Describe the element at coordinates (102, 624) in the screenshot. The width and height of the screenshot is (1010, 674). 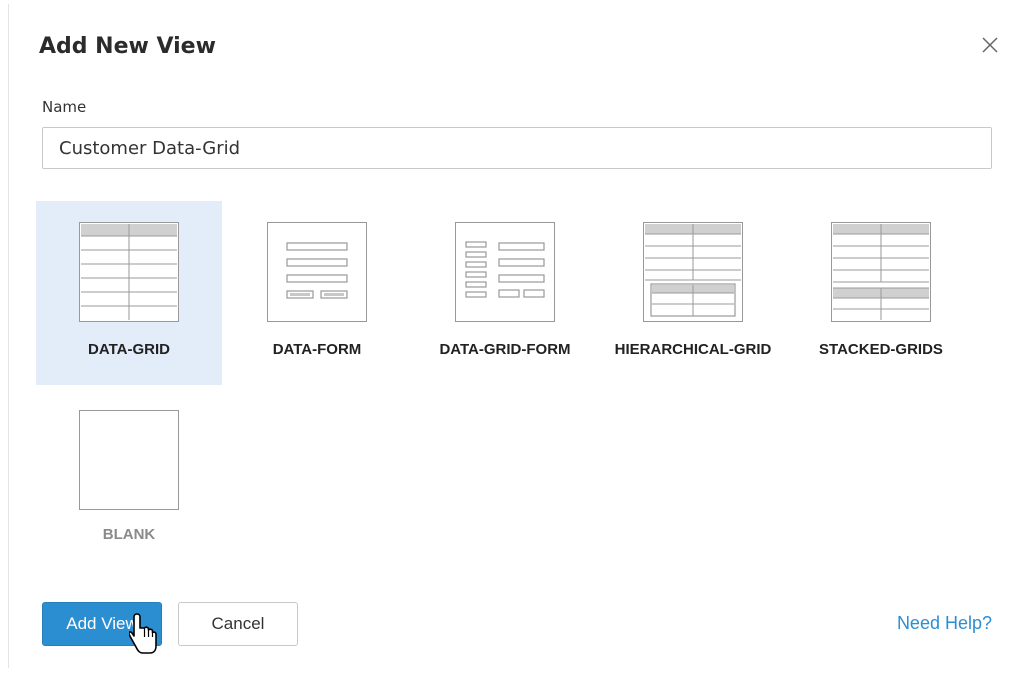
I see `add-view-button: Add View` at that location.